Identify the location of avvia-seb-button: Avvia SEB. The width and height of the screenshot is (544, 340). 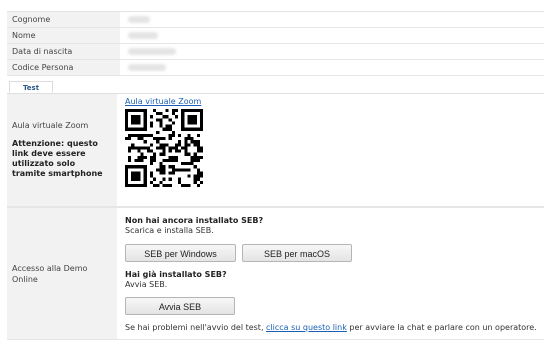
(180, 306).